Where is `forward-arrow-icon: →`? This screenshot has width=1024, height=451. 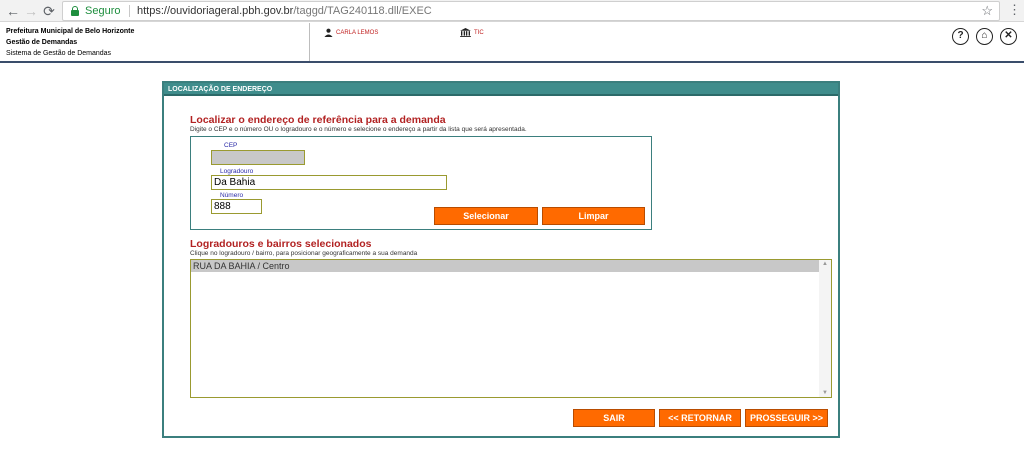 forward-arrow-icon: → is located at coordinates (31, 11).